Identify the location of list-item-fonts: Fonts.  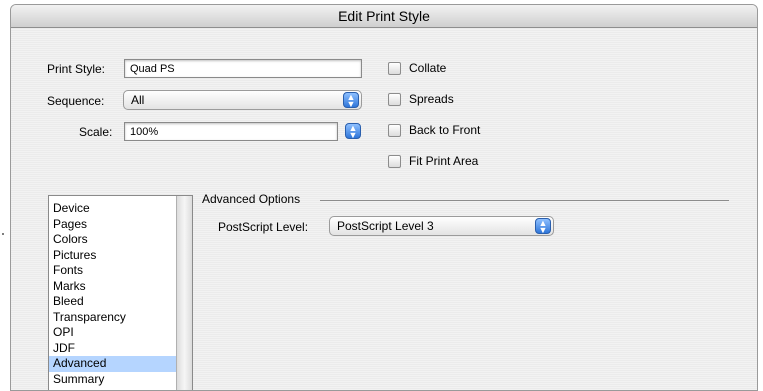
(112, 271).